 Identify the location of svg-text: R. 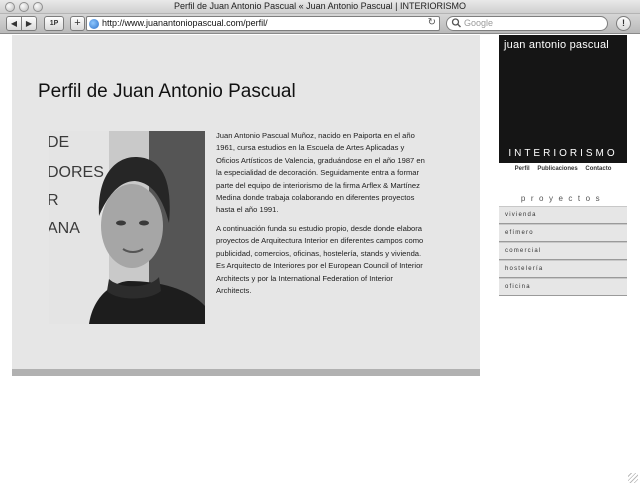
(54, 200).